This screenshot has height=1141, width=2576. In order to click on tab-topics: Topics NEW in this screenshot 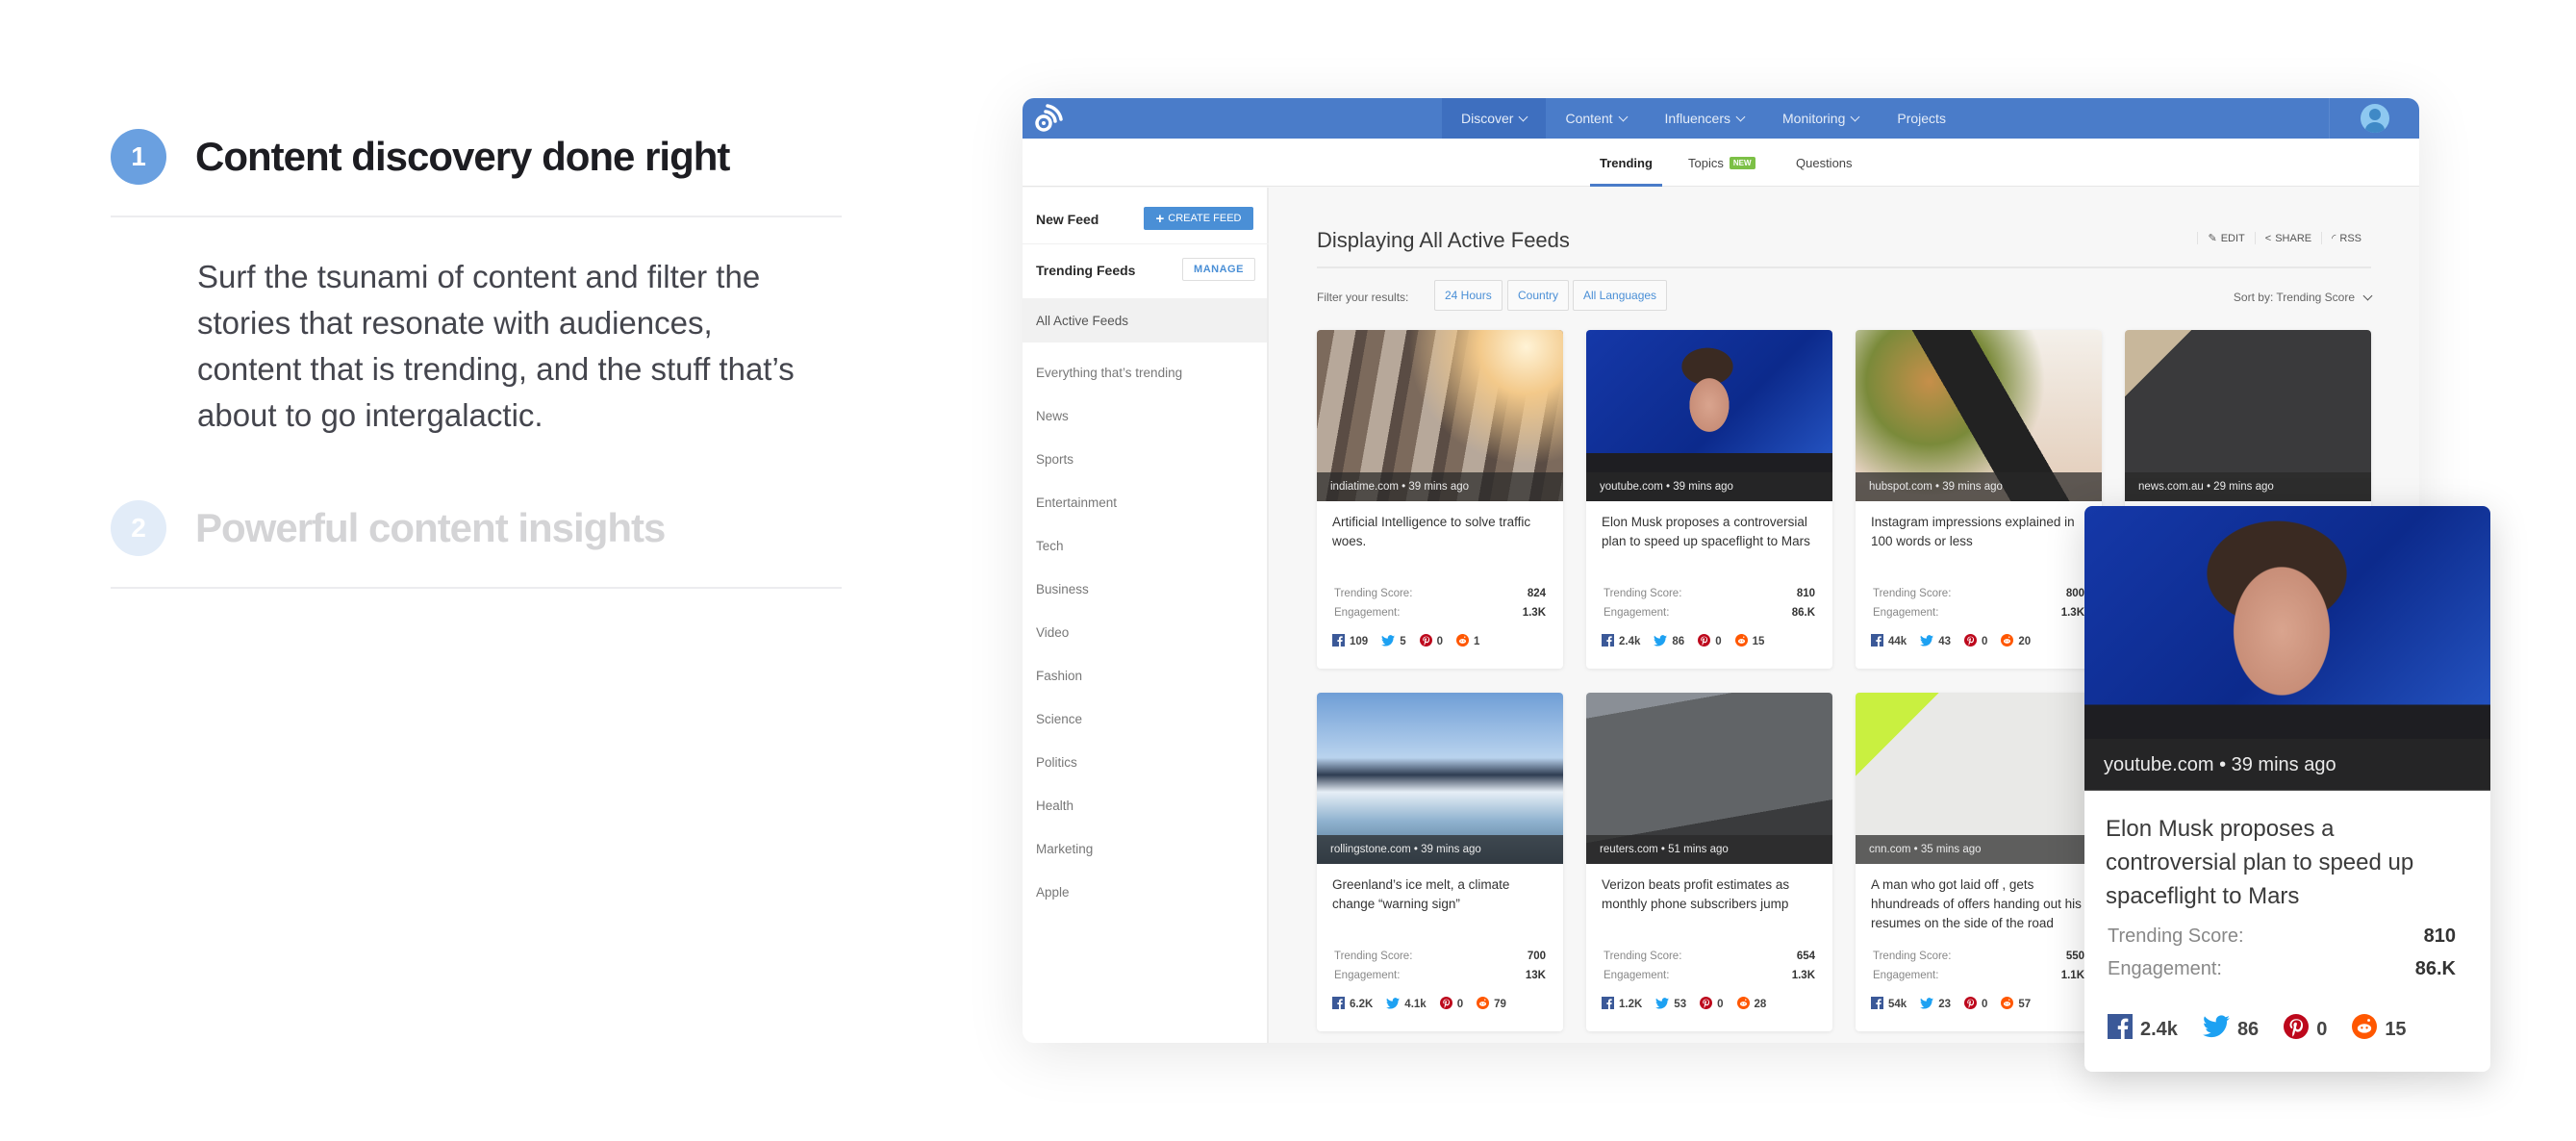, I will do `click(1722, 163)`.